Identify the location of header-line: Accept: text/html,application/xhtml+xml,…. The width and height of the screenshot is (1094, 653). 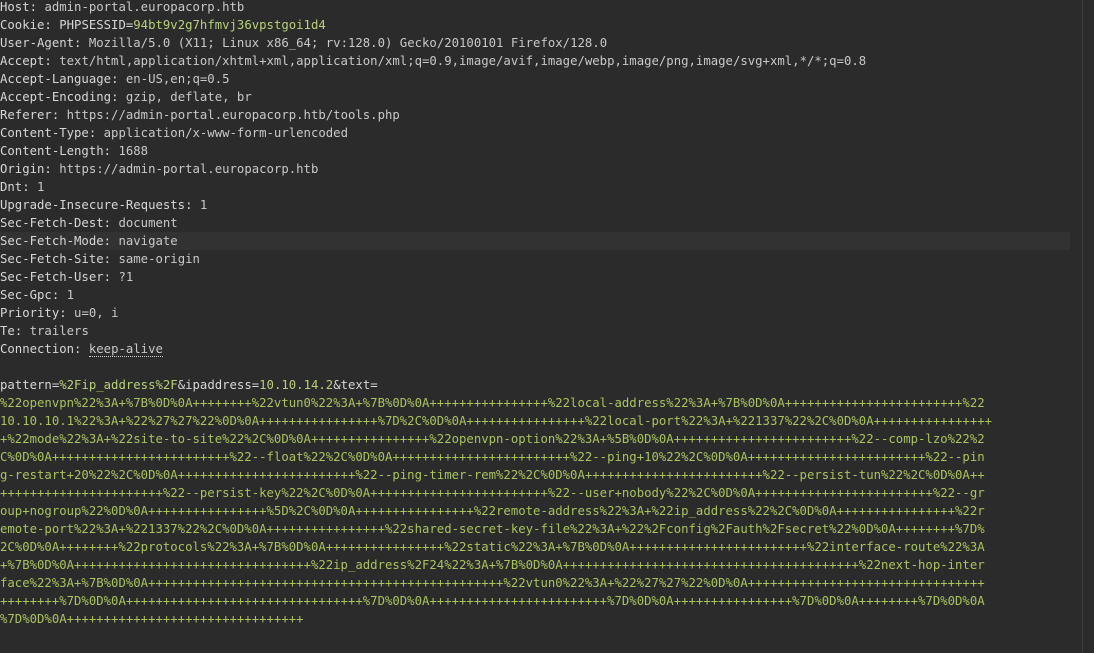
(535, 61).